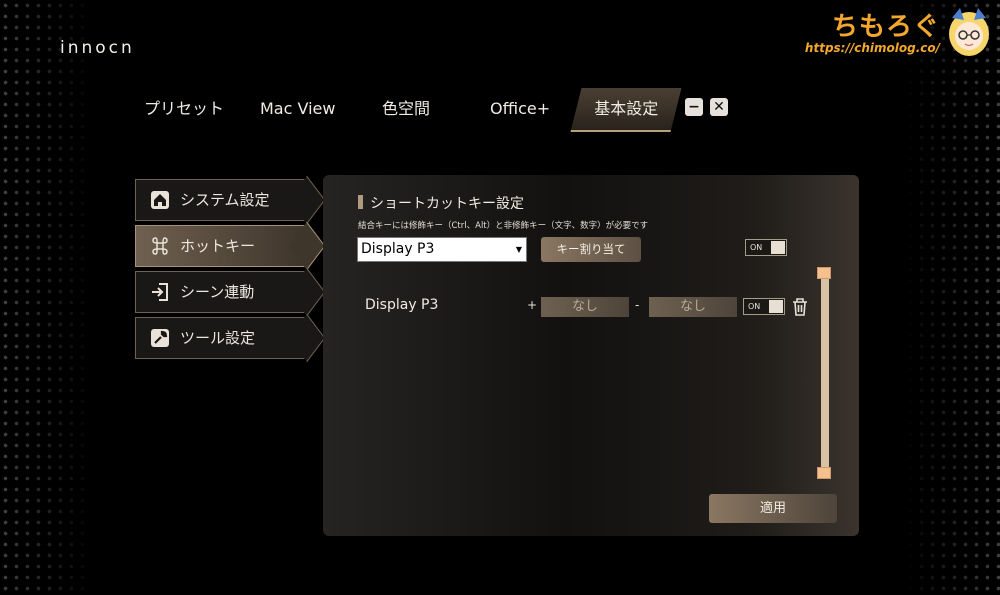  What do you see at coordinates (824, 473) in the screenshot?
I see `scrollbar-bottom-cap` at bounding box center [824, 473].